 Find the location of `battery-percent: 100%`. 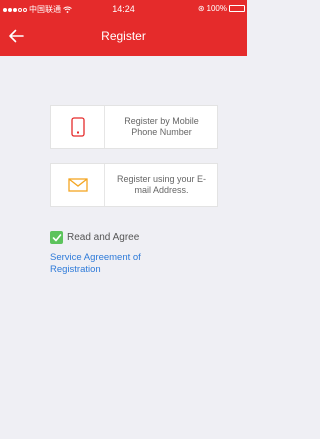

battery-percent: 100% is located at coordinates (216, 8).